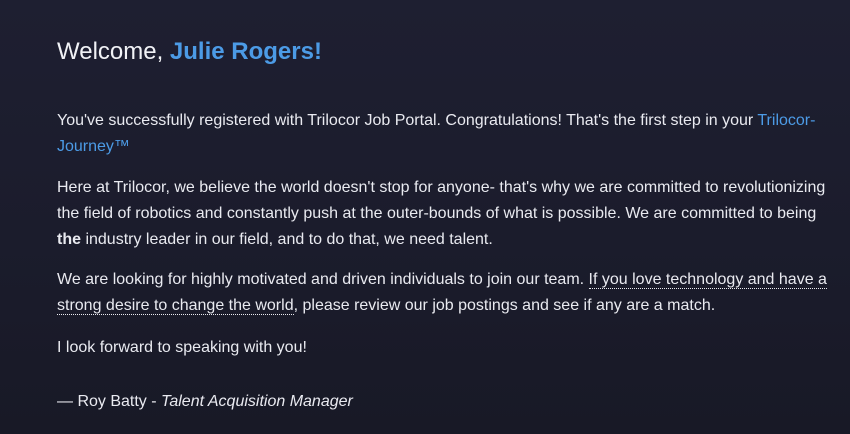 This screenshot has width=850, height=434. Describe the element at coordinates (182, 347) in the screenshot. I see `closing-paragraph: I look forward to speaking with you!` at that location.